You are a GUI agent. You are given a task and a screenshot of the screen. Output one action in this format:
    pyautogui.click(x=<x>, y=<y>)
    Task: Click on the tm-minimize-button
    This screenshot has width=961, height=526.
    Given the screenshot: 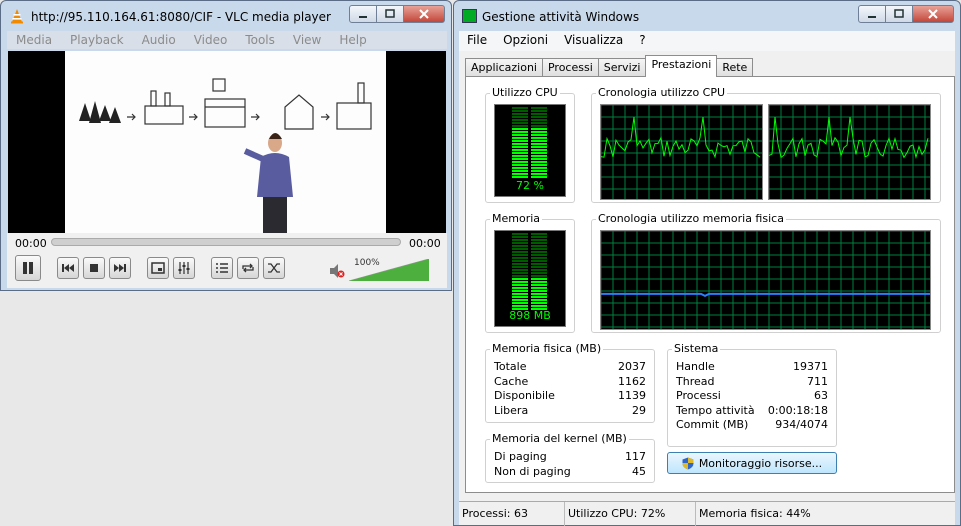 What is the action you would take?
    pyautogui.click(x=872, y=14)
    